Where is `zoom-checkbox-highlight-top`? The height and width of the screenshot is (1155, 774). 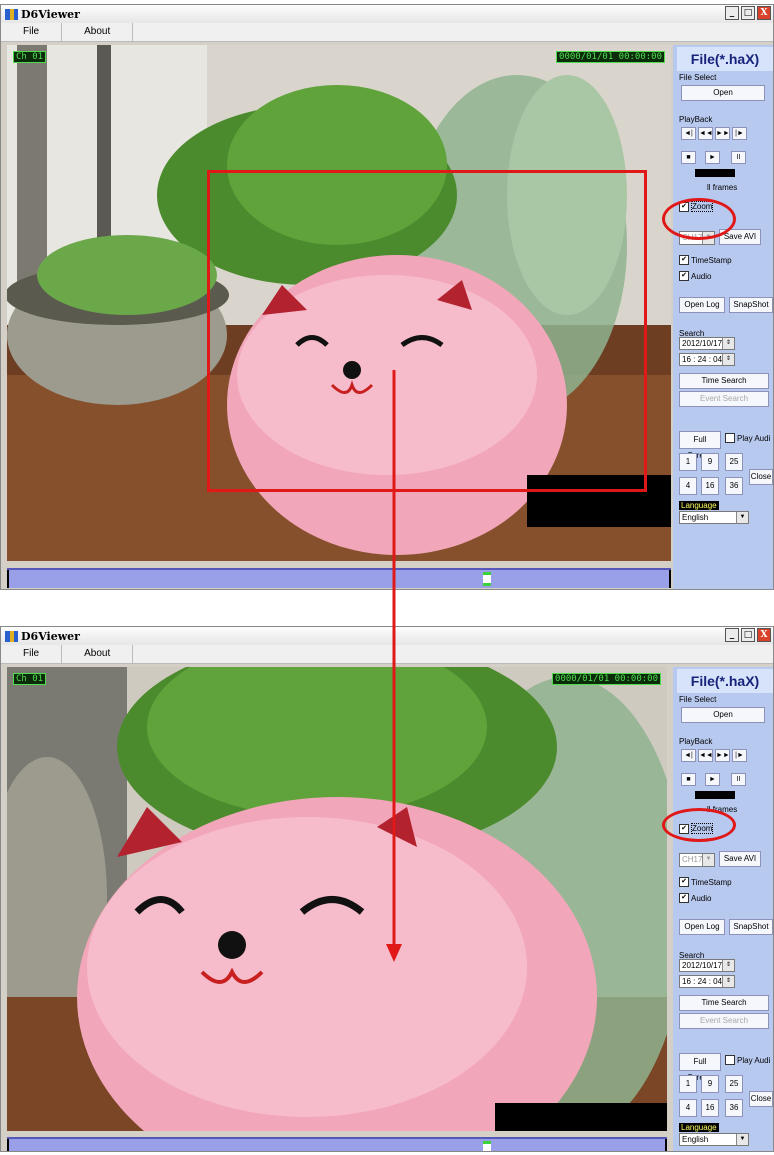 zoom-checkbox-highlight-top is located at coordinates (699, 219).